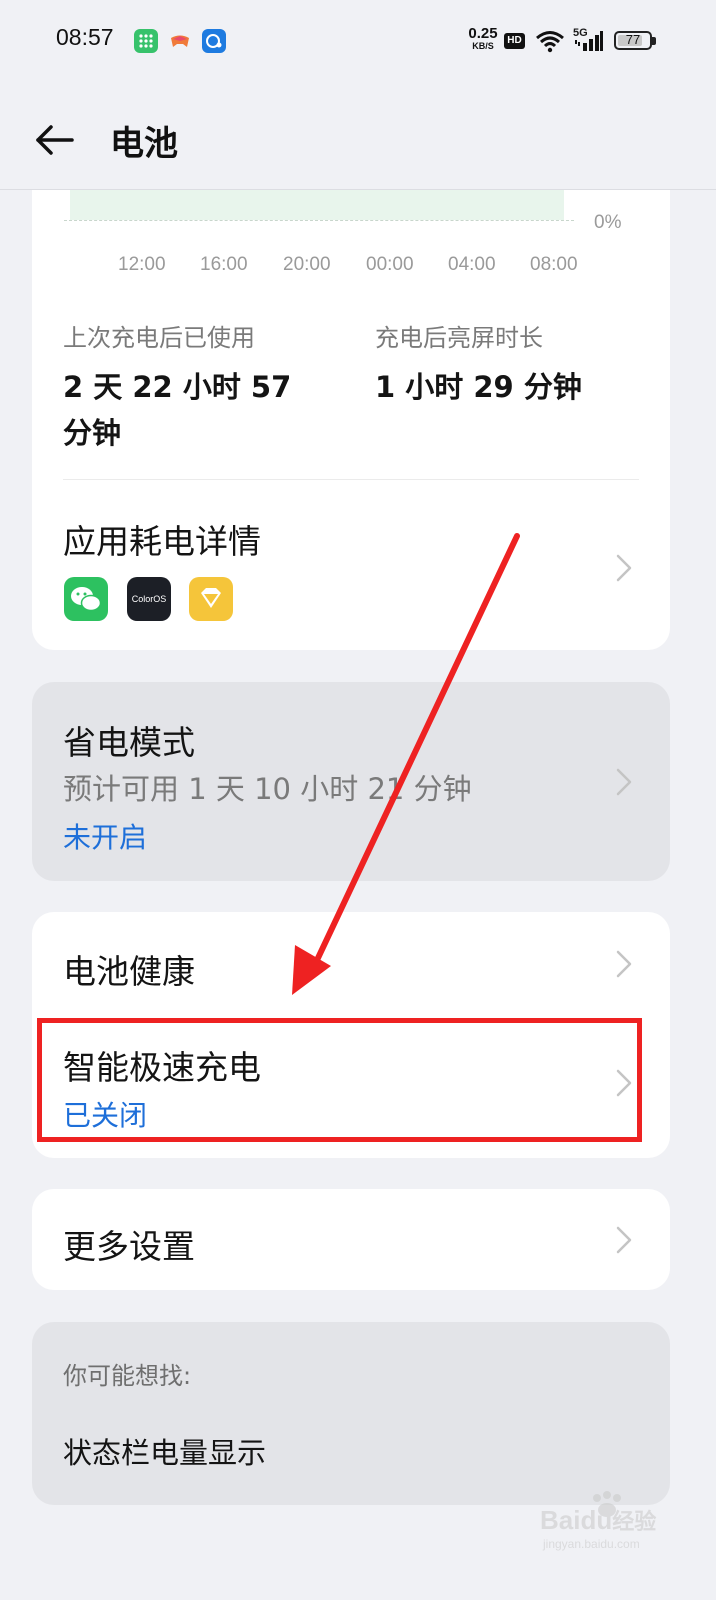 Image resolution: width=716 pixels, height=1600 pixels. I want to click on baidu-jingyan-watermark: Baidu经验 jingyan.baidu.com, so click(615, 1525).